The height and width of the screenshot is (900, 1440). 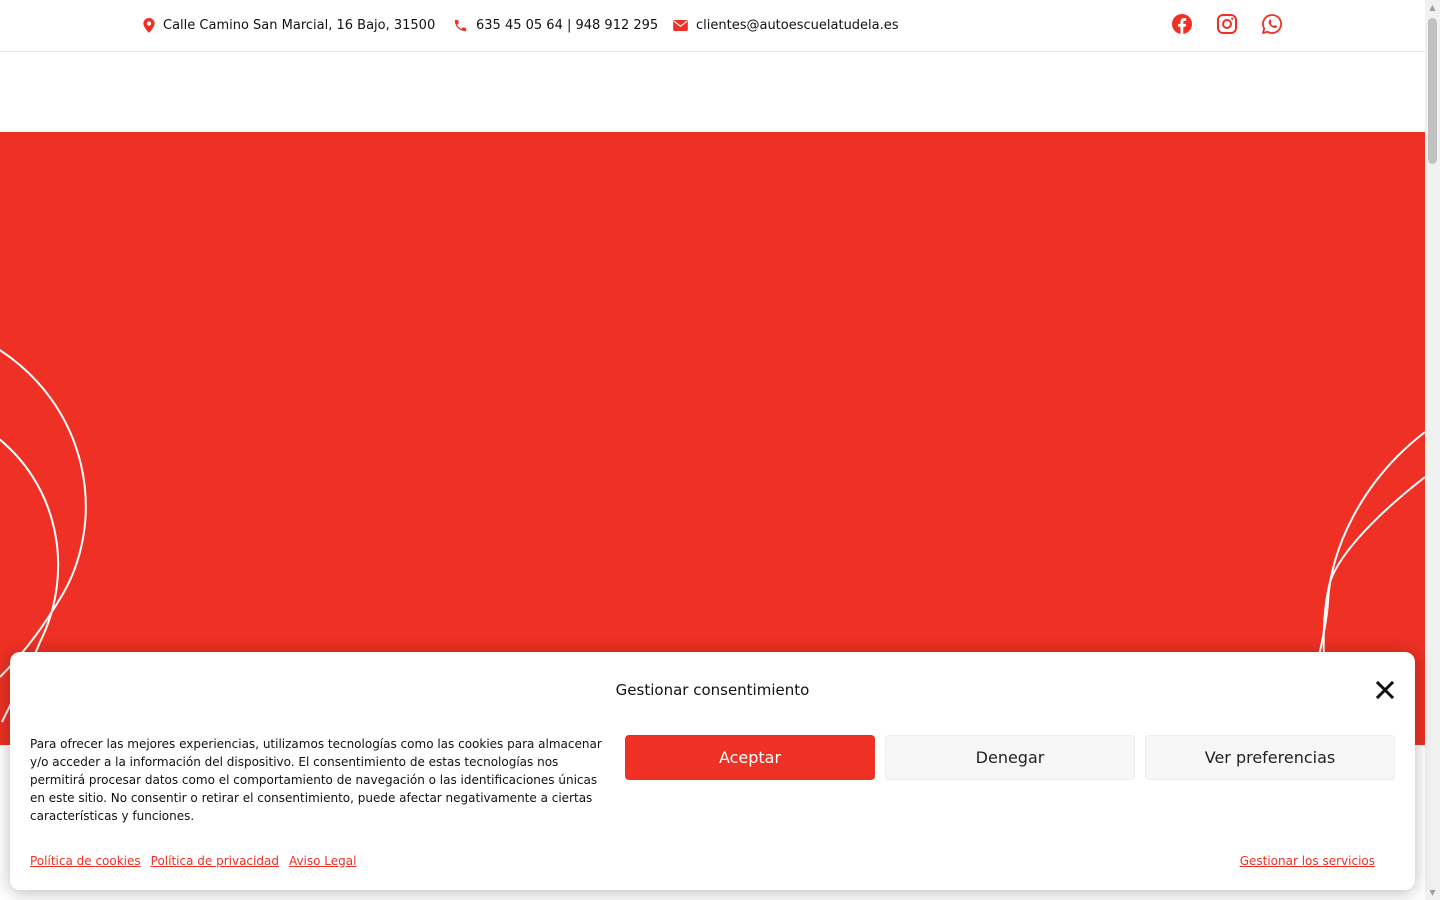 What do you see at coordinates (149, 25) in the screenshot?
I see `map-marker-icon` at bounding box center [149, 25].